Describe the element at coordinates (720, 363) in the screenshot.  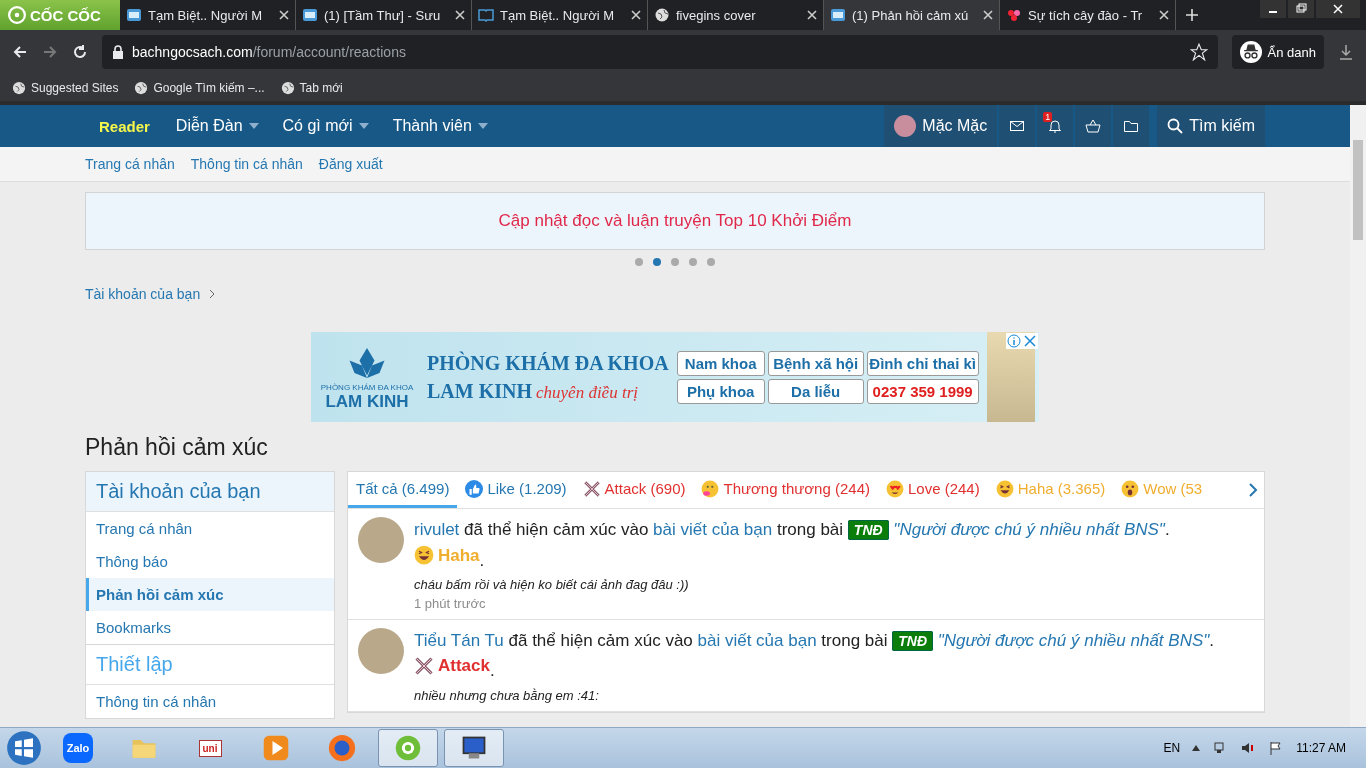
I see `ad-service-sign: Nam khoa` at that location.